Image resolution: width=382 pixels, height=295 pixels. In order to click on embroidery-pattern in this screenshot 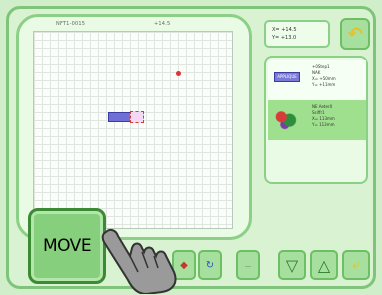, I will do `click(128, 117)`.